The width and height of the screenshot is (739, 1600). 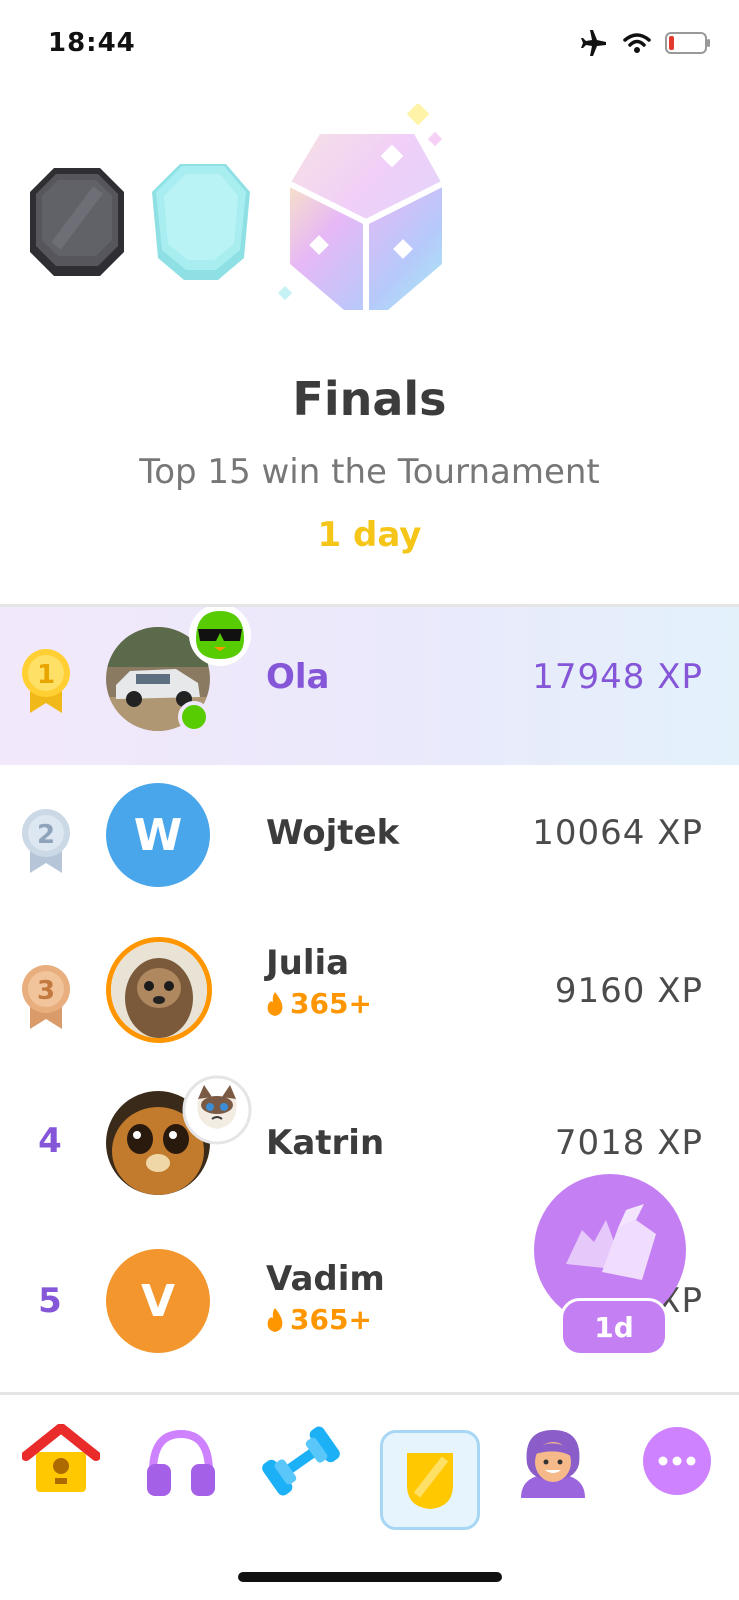 What do you see at coordinates (370, 1577) in the screenshot?
I see `home-indicator` at bounding box center [370, 1577].